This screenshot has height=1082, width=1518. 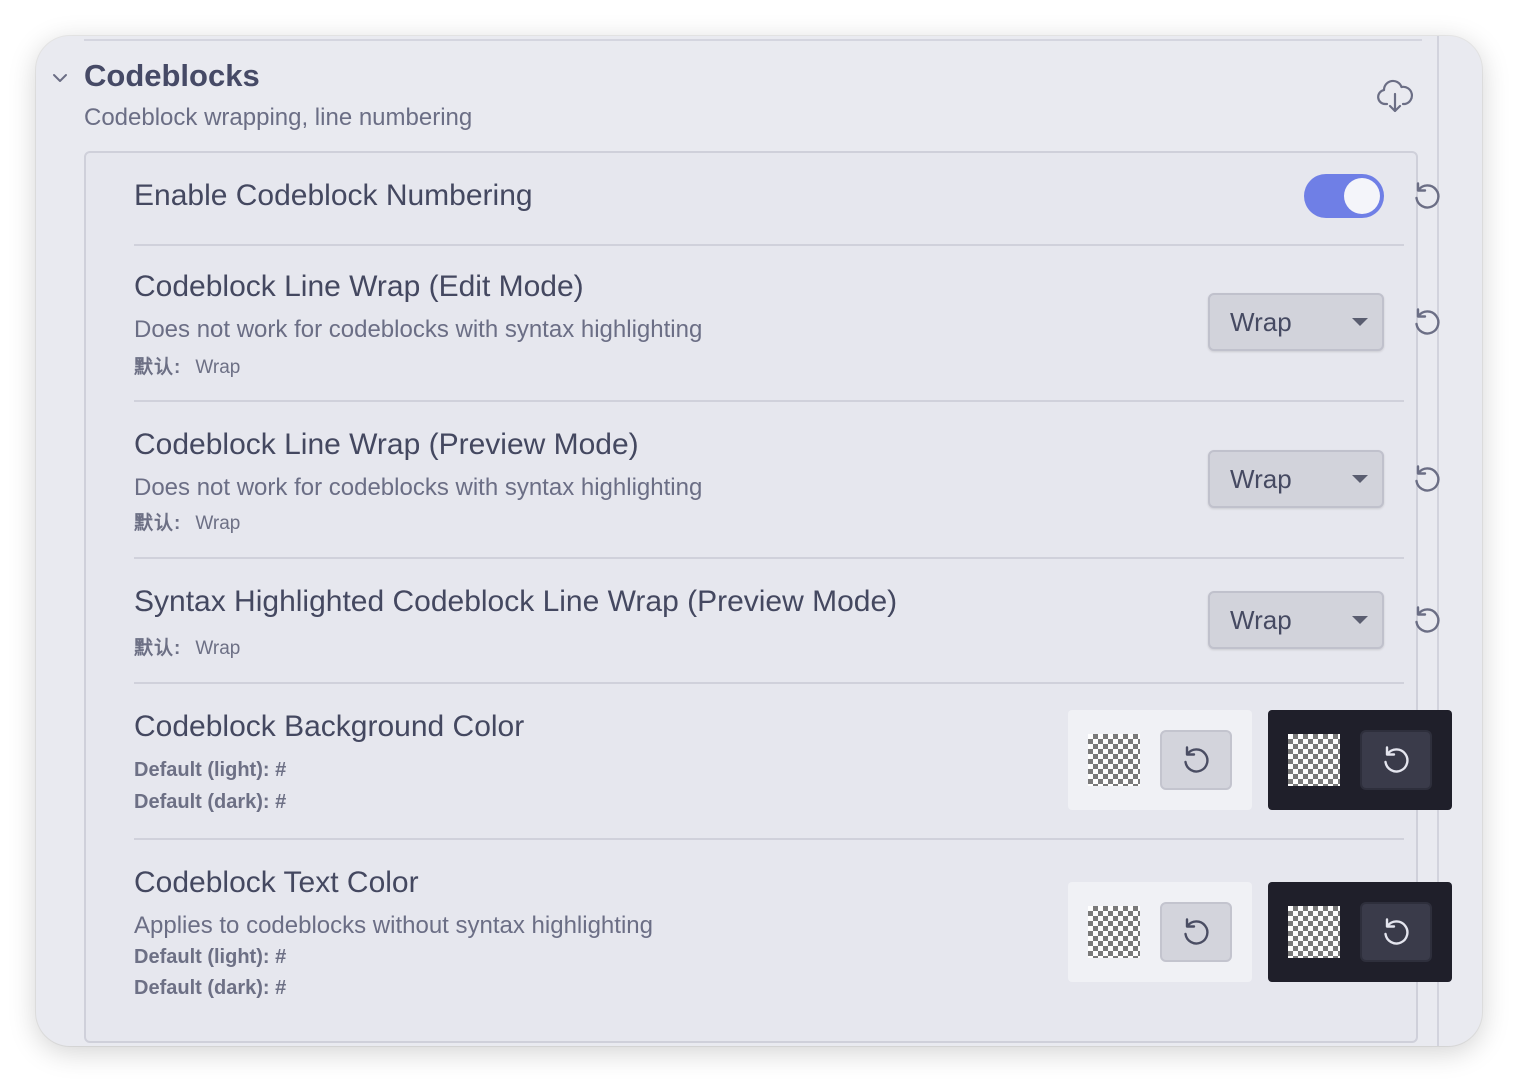 What do you see at coordinates (753, 40) in the screenshot?
I see `top-divider` at bounding box center [753, 40].